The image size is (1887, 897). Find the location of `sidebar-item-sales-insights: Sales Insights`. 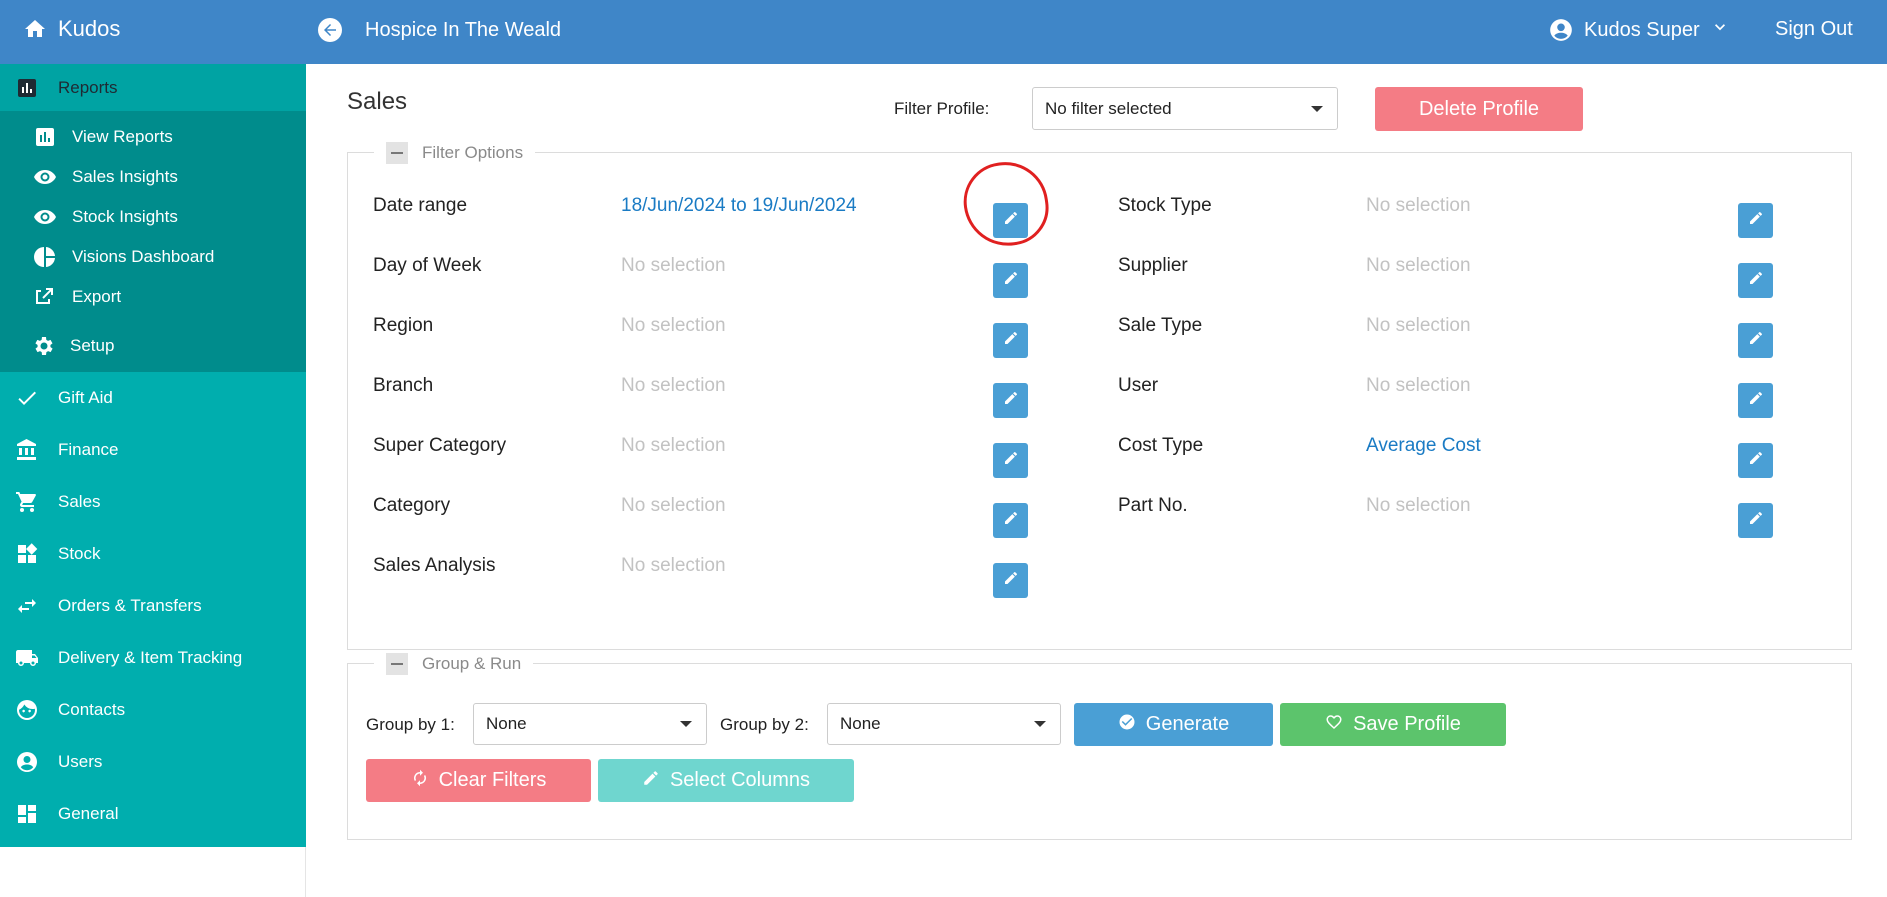

sidebar-item-sales-insights: Sales Insights is located at coordinates (153, 177).